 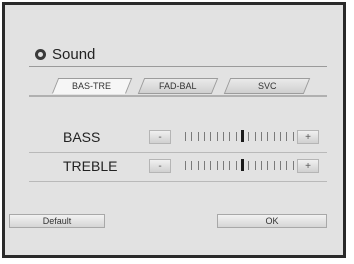 I want to click on treble-row: TREBLE - +, so click(x=195, y=167).